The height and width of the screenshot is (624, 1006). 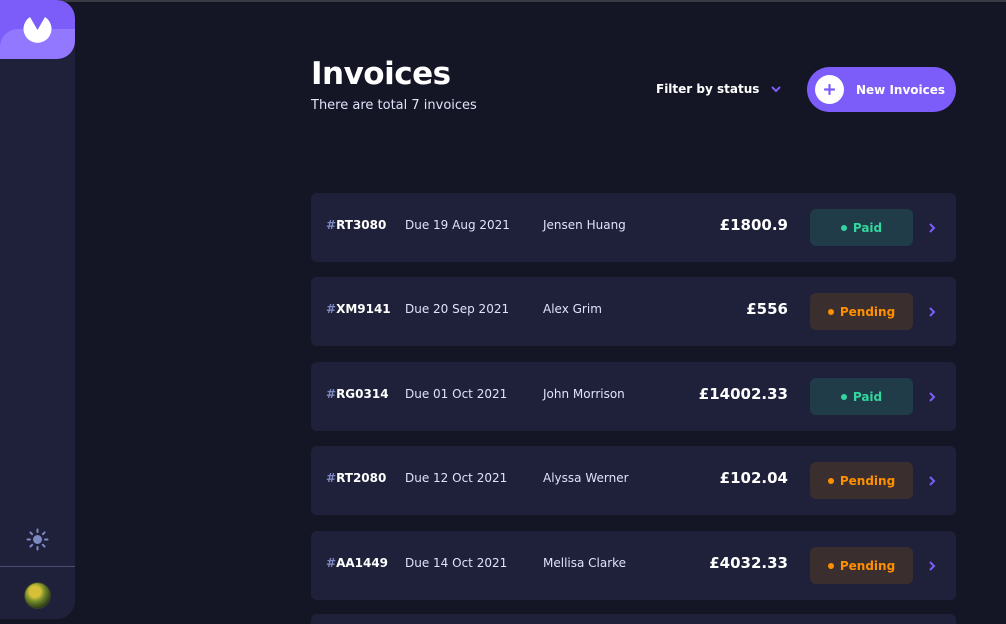 I want to click on sidebar, so click(x=37, y=309).